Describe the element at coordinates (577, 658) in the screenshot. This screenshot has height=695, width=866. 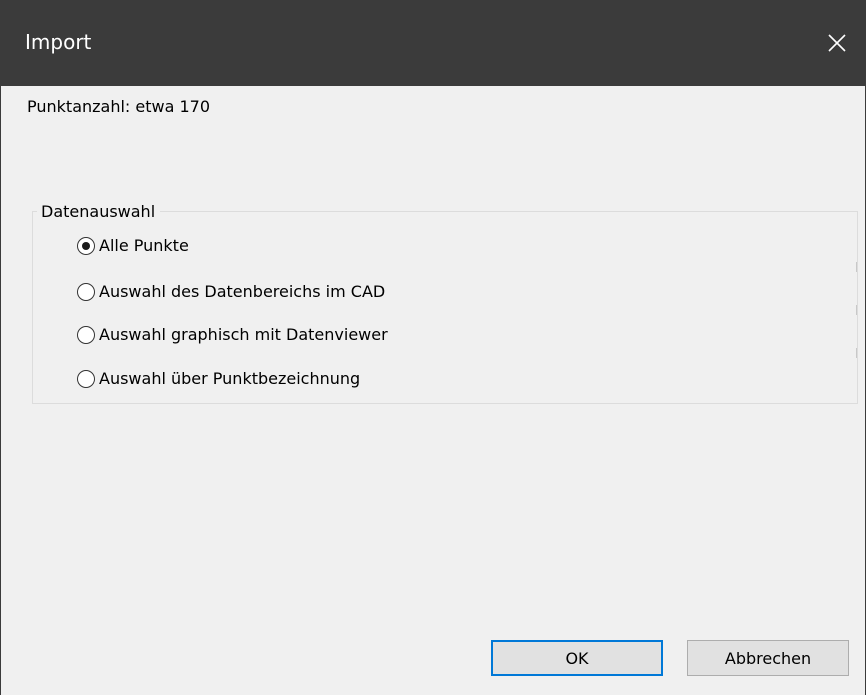
I see `ok-button: OK` at that location.